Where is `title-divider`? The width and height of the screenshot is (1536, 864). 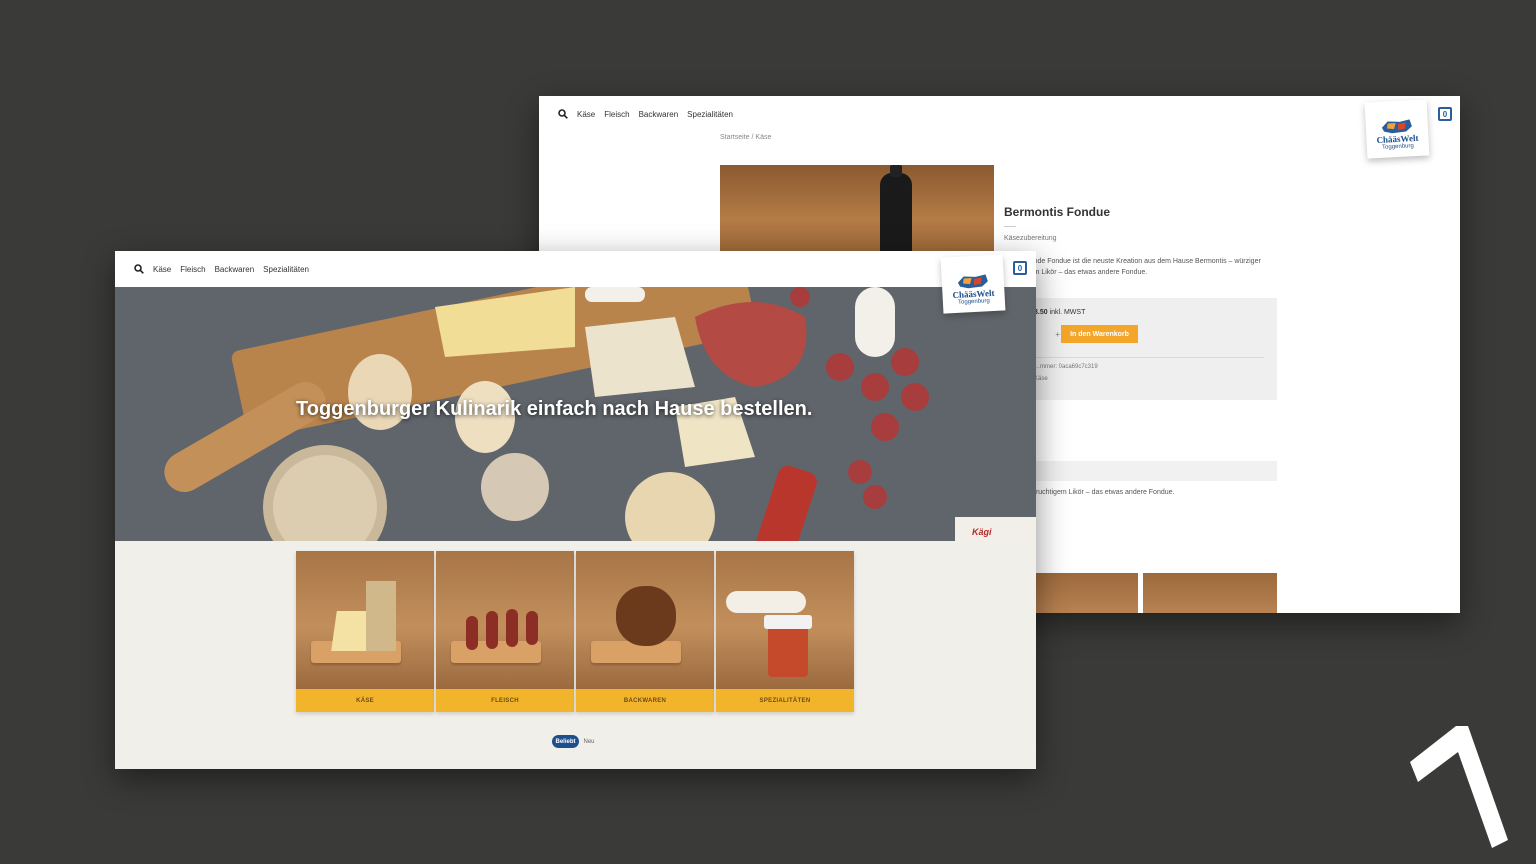
title-divider is located at coordinates (1010, 226).